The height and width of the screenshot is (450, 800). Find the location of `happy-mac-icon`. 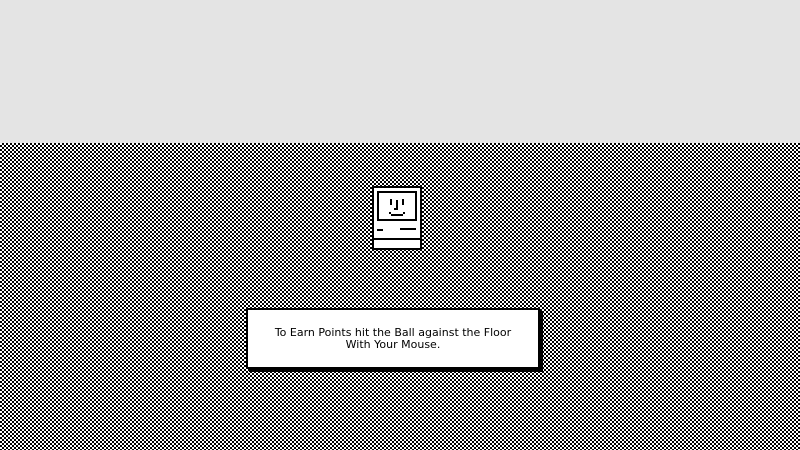

happy-mac-icon is located at coordinates (397, 218).